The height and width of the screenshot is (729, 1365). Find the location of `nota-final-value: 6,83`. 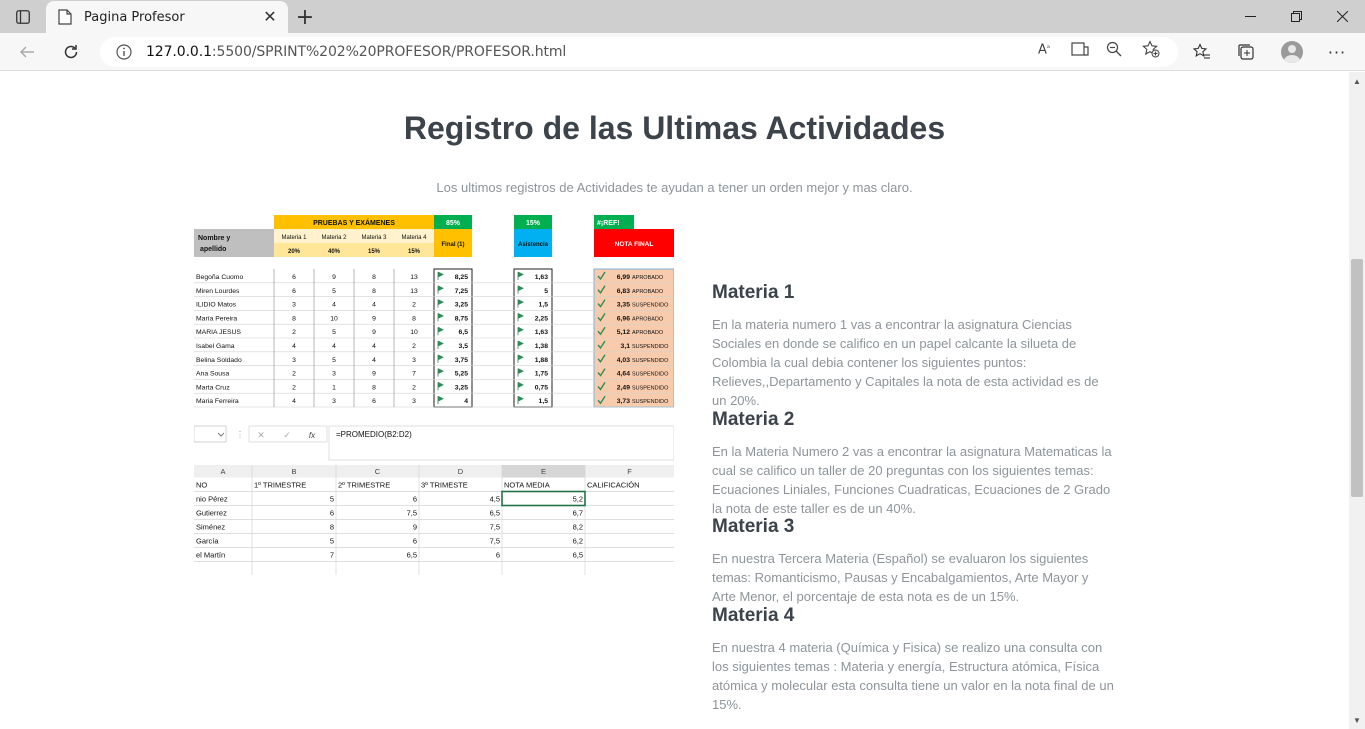

nota-final-value: 6,83 is located at coordinates (623, 291).